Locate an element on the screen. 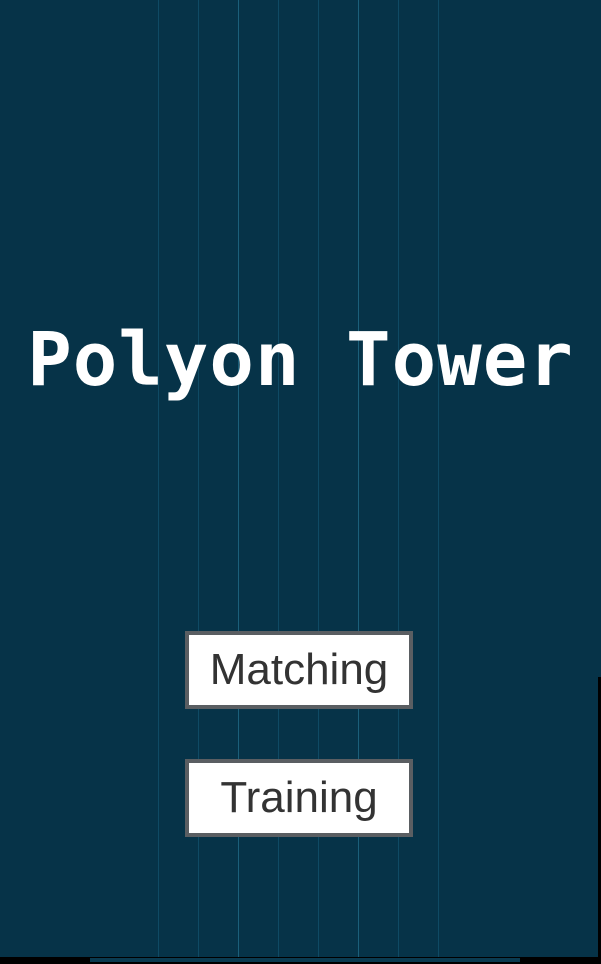  game-title: Polyon Tower is located at coordinates (300, 360).